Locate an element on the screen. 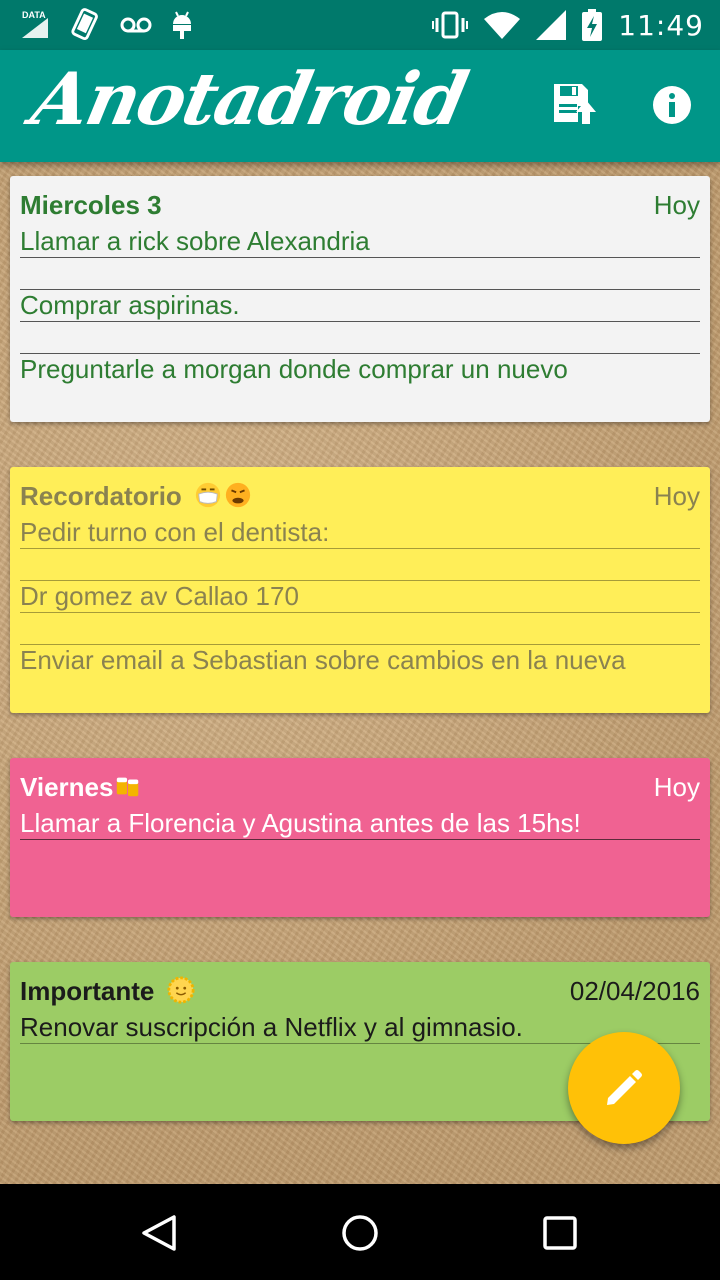 The width and height of the screenshot is (720, 1280). sun-face-emoji-icon is located at coordinates (181, 990).